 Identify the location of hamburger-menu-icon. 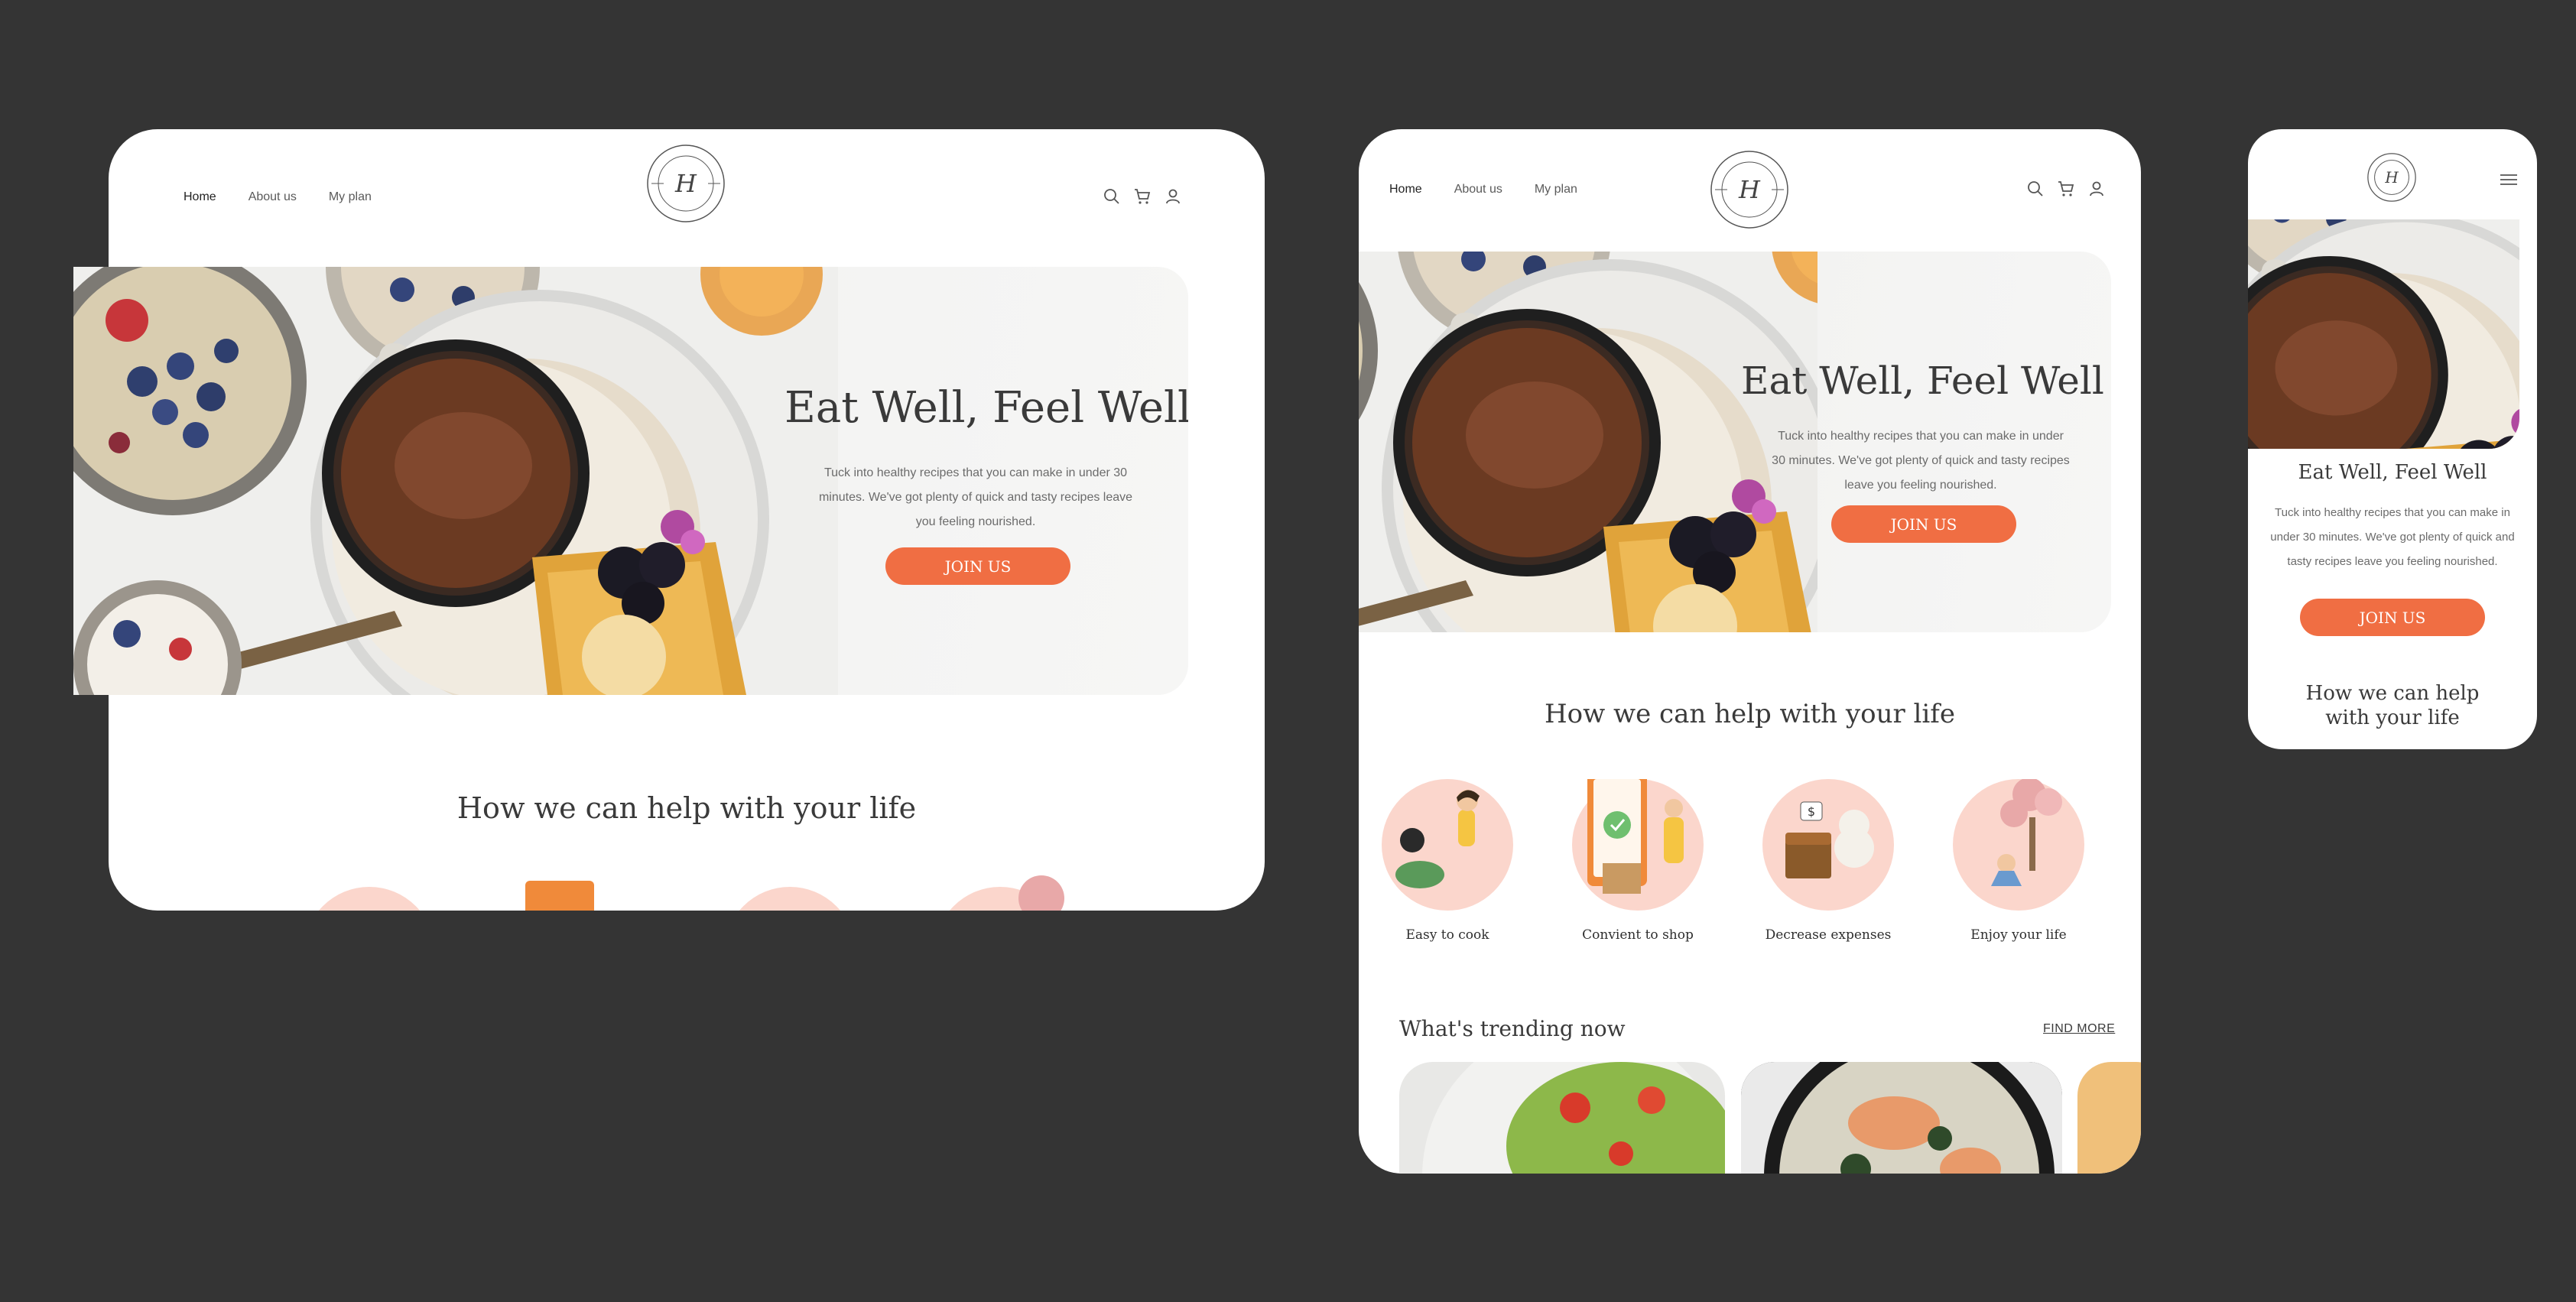
(2509, 182).